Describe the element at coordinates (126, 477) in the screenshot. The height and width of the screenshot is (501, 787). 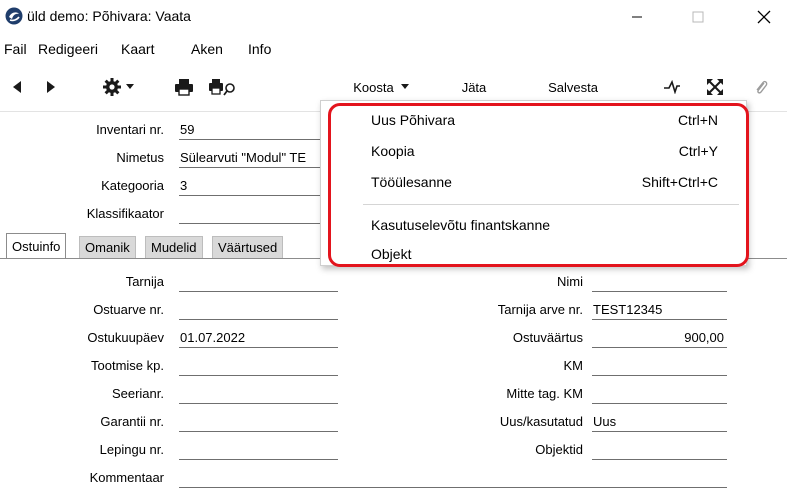
I see `kommentaar-label: Kommentaar` at that location.